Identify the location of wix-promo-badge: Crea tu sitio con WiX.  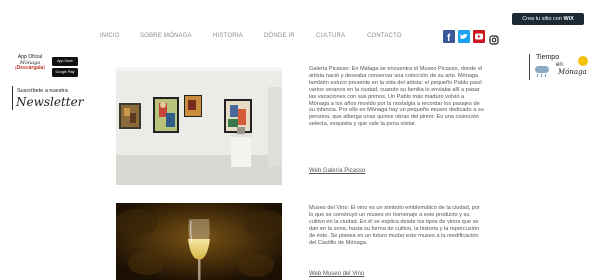
(548, 19).